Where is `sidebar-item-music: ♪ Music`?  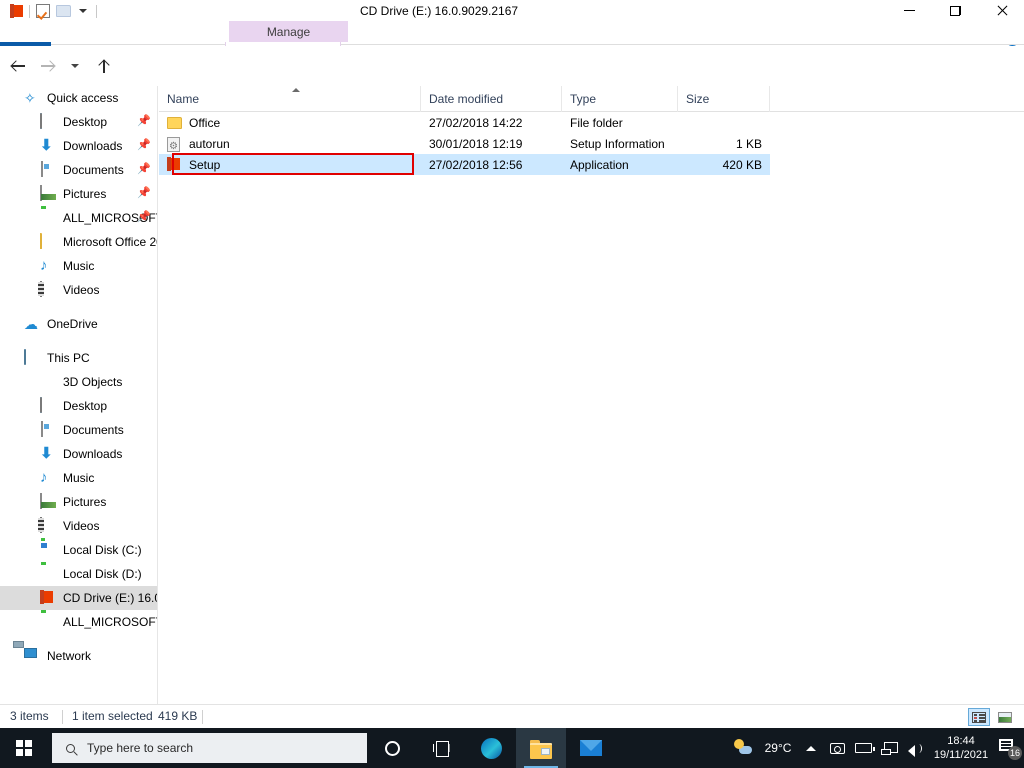
sidebar-item-music: ♪ Music is located at coordinates (78, 266).